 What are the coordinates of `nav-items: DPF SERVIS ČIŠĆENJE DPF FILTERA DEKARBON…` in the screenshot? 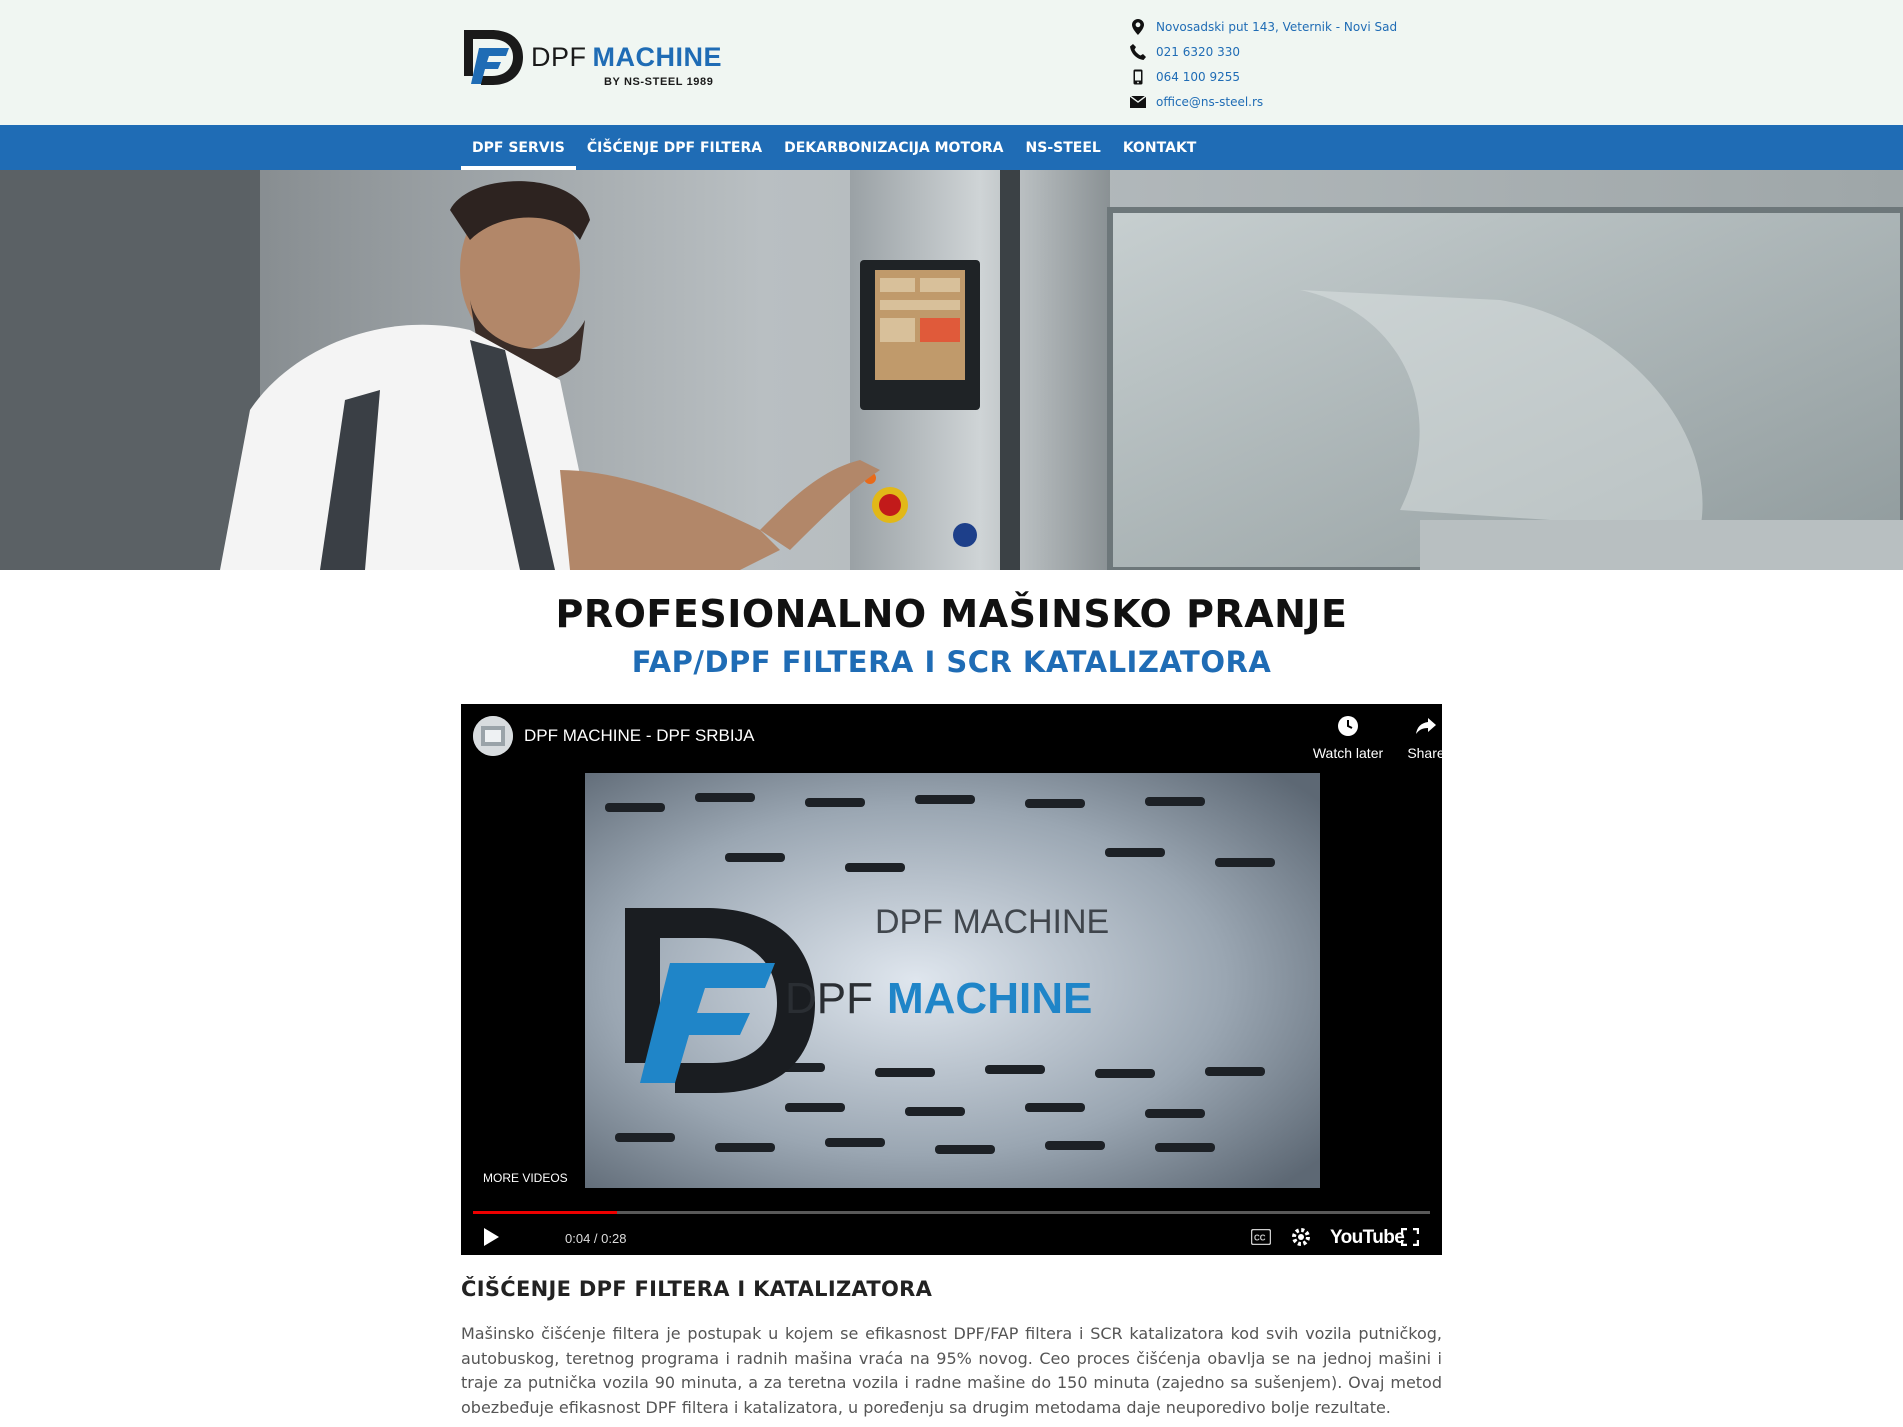 It's located at (834, 147).